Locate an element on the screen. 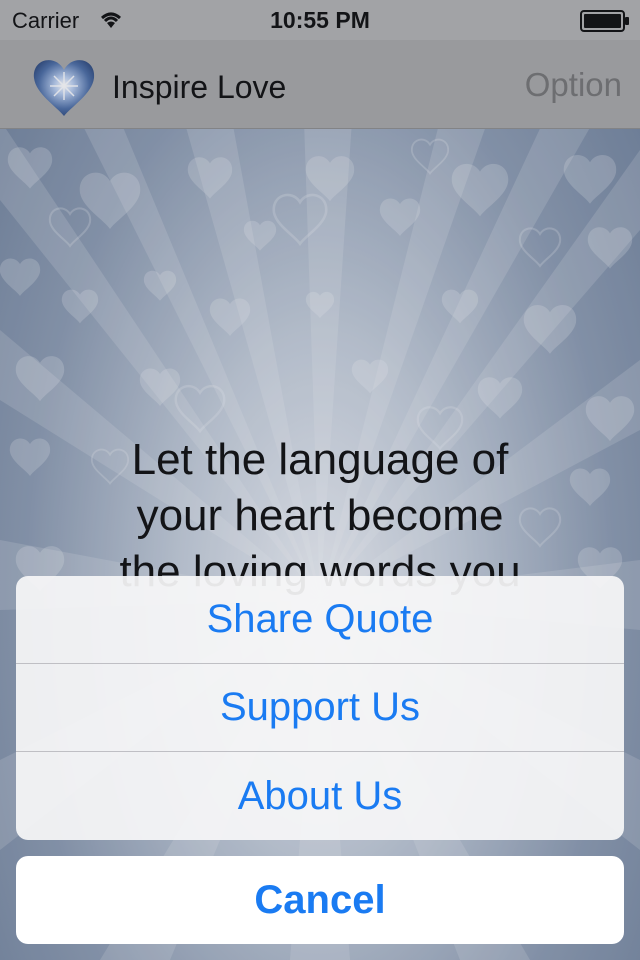  support-us-button: Support Us is located at coordinates (320, 708).